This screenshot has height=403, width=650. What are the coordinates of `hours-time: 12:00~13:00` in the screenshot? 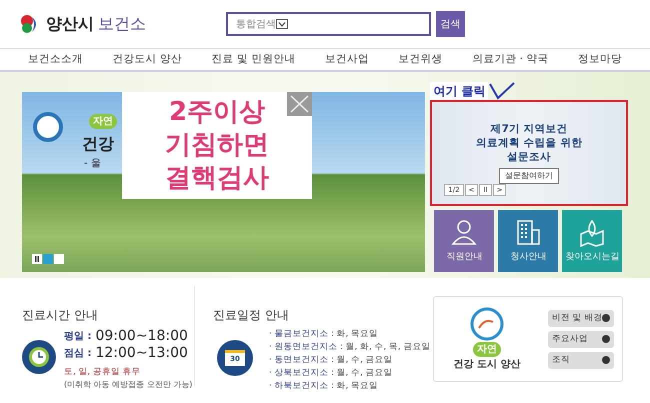 It's located at (141, 353).